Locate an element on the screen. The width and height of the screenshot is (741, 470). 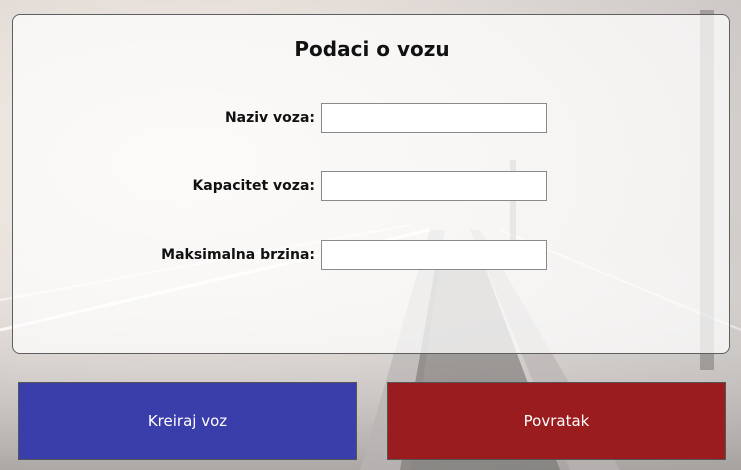
back-button: Povratak is located at coordinates (556, 421).